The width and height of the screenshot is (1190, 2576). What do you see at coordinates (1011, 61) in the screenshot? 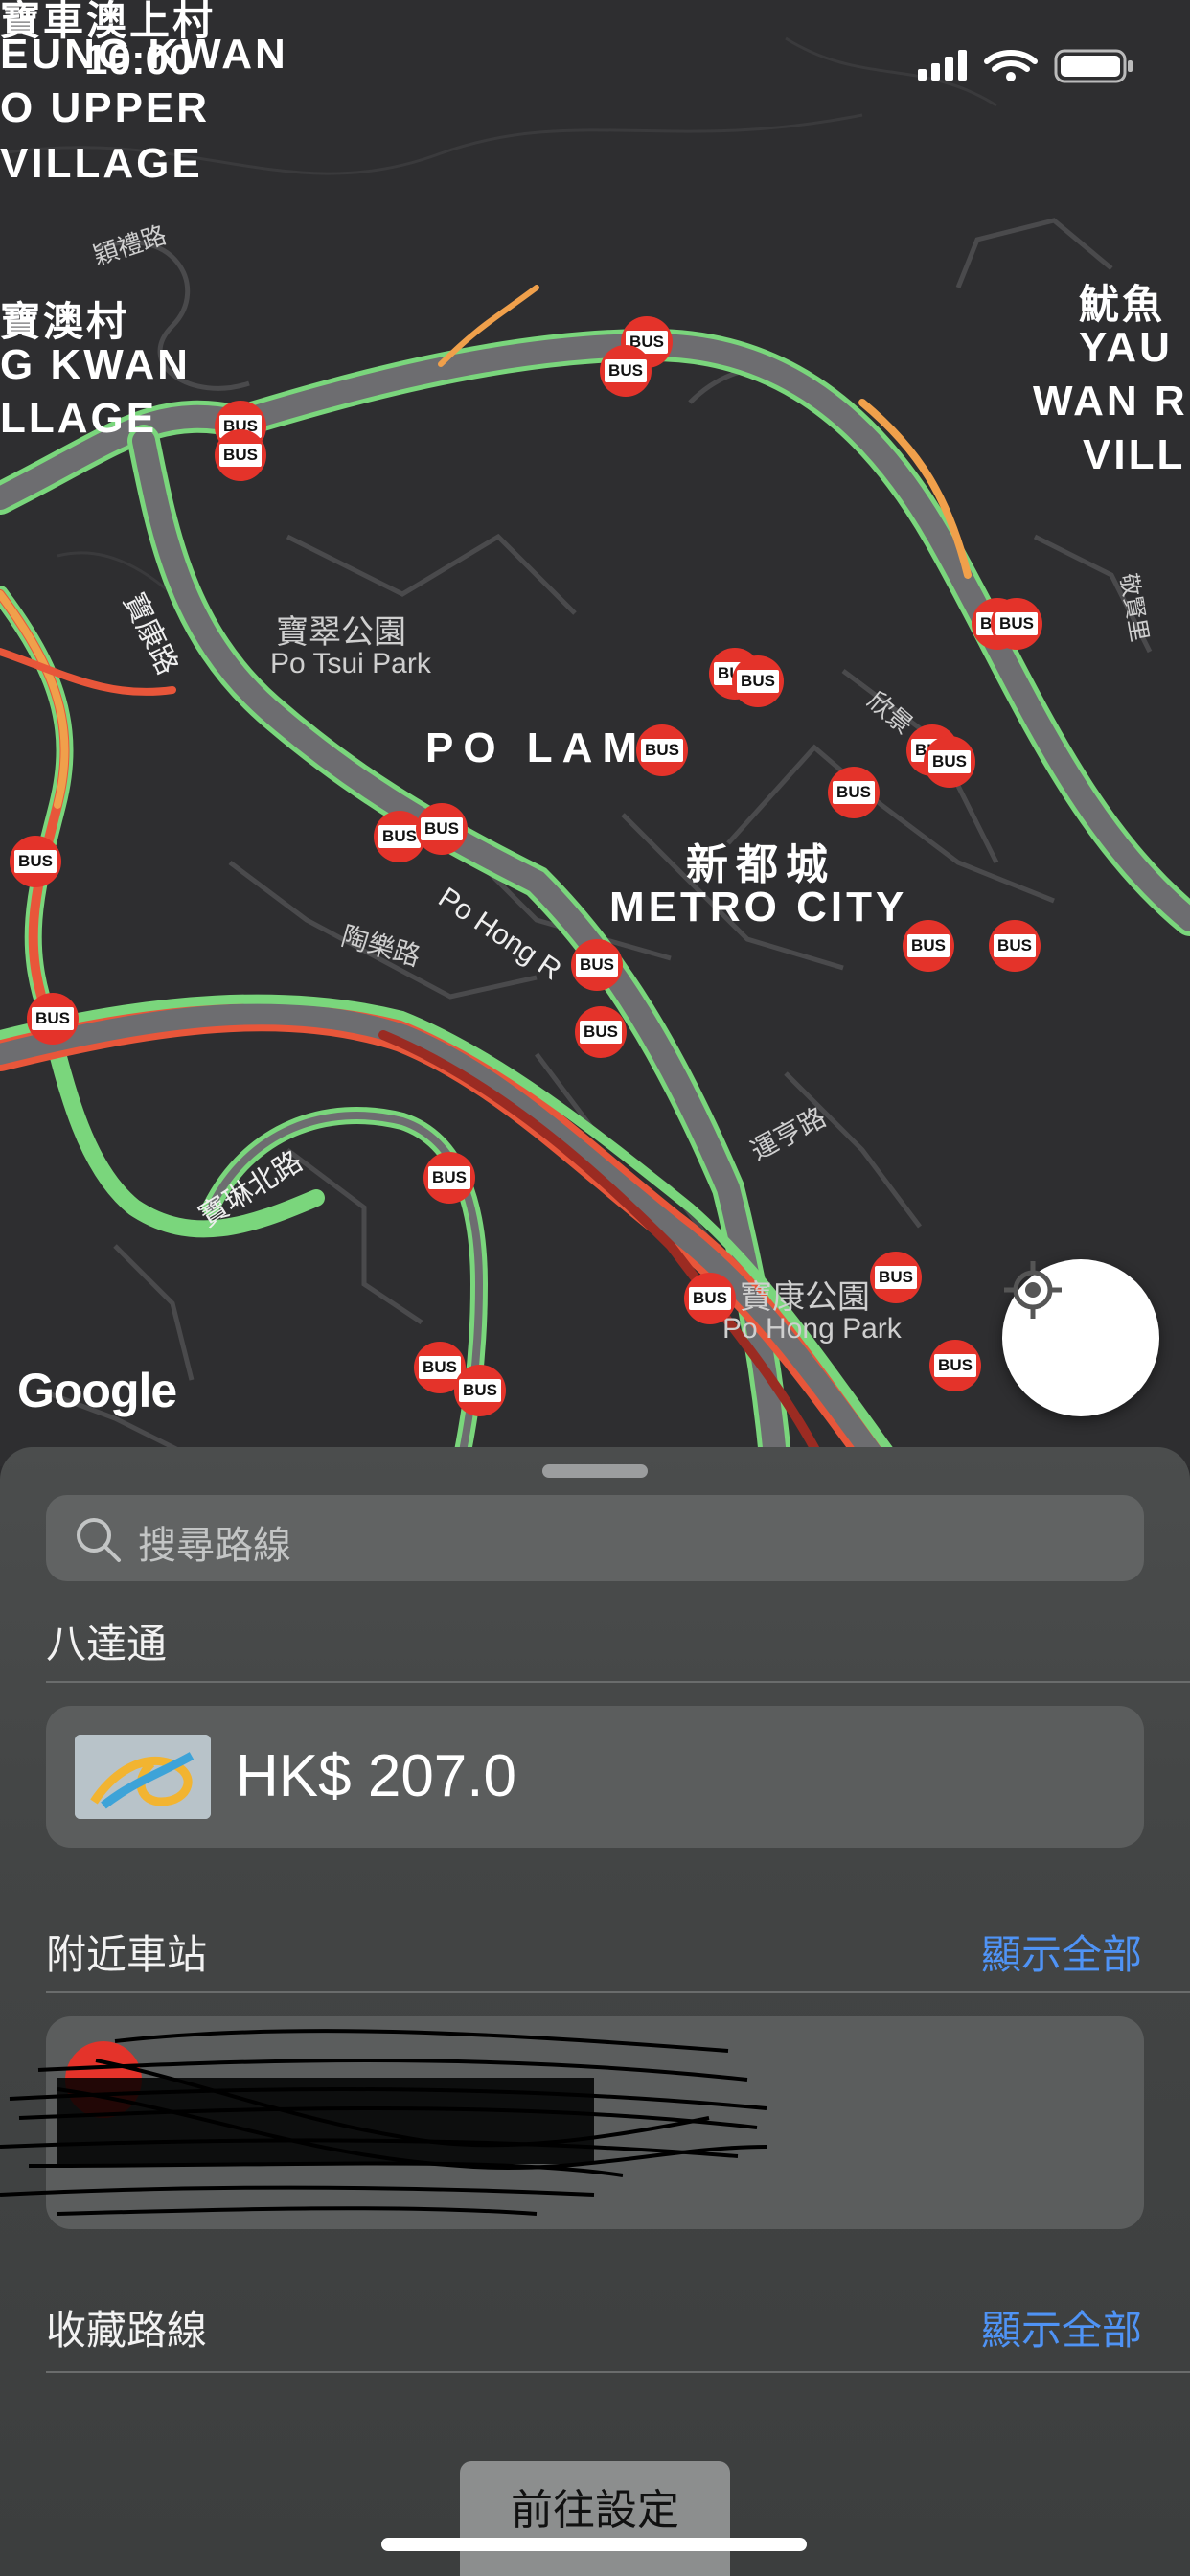
I see `wifi-icon` at bounding box center [1011, 61].